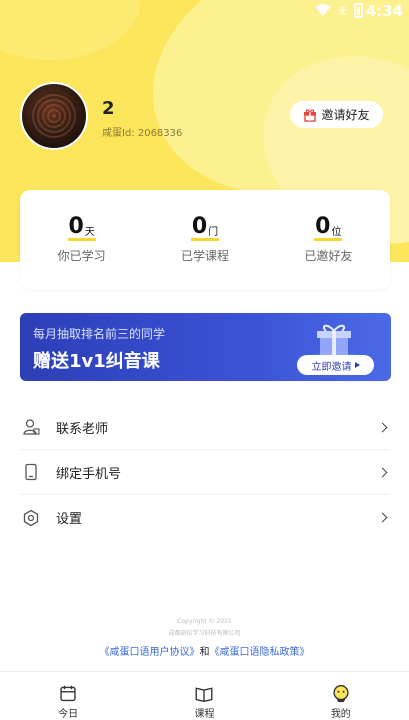 Image resolution: width=409 pixels, height=720 pixels. I want to click on menu-label: 绑定手机号, so click(89, 474).